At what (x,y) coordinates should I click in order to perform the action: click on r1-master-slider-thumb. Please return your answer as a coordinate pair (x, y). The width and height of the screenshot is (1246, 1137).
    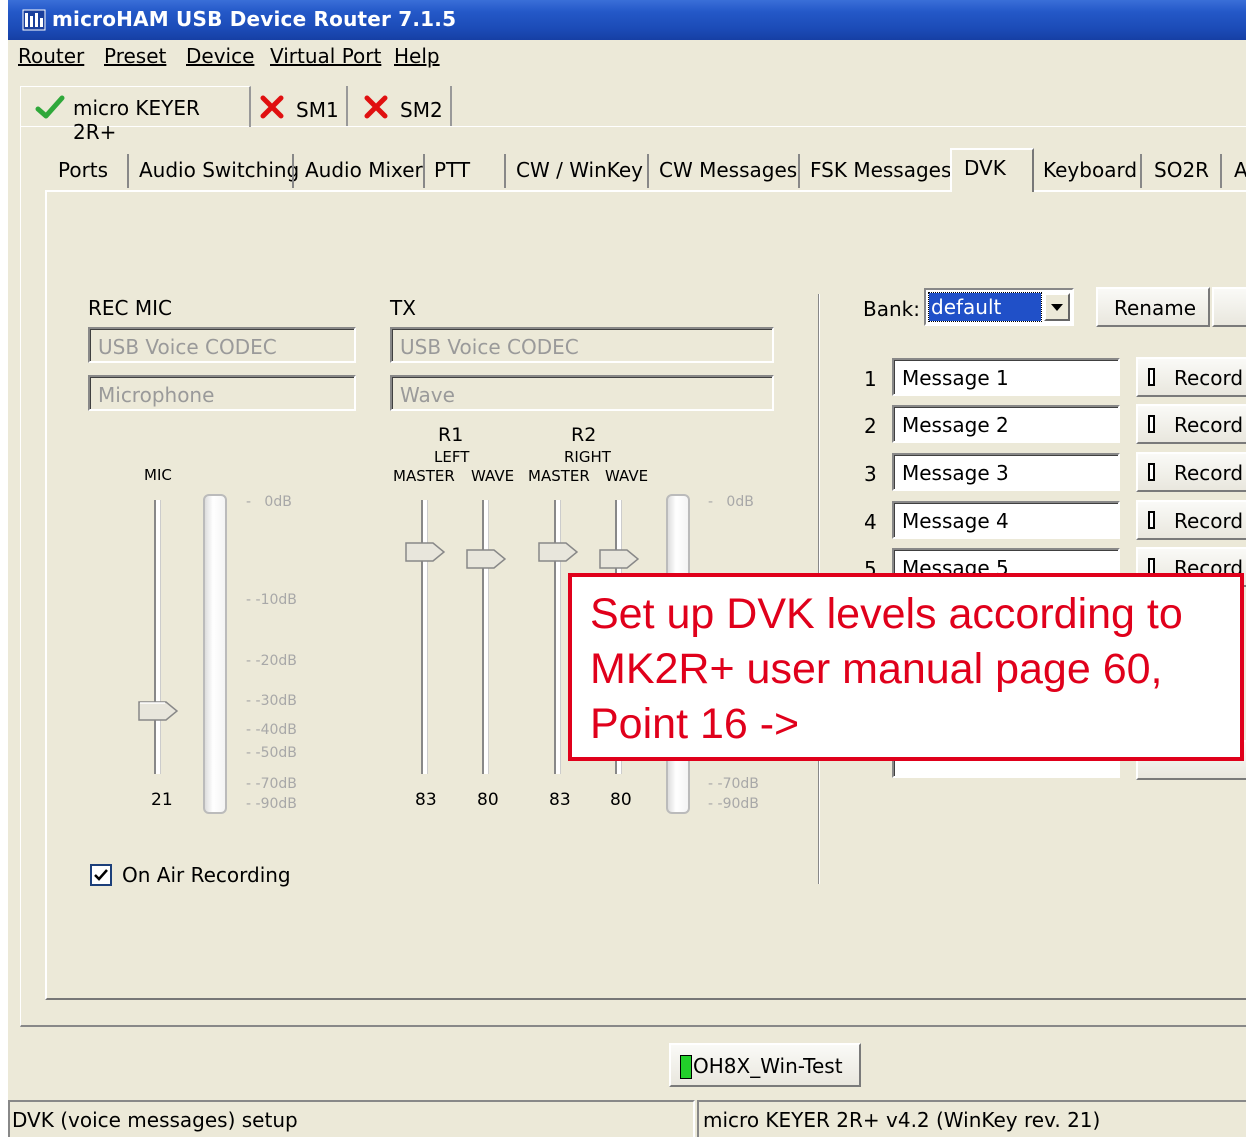
    Looking at the image, I should click on (425, 552).